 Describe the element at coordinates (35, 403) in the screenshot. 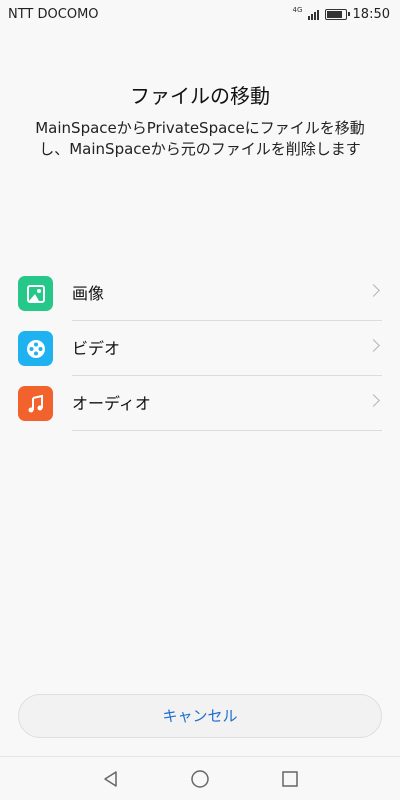

I see `music-icon` at that location.